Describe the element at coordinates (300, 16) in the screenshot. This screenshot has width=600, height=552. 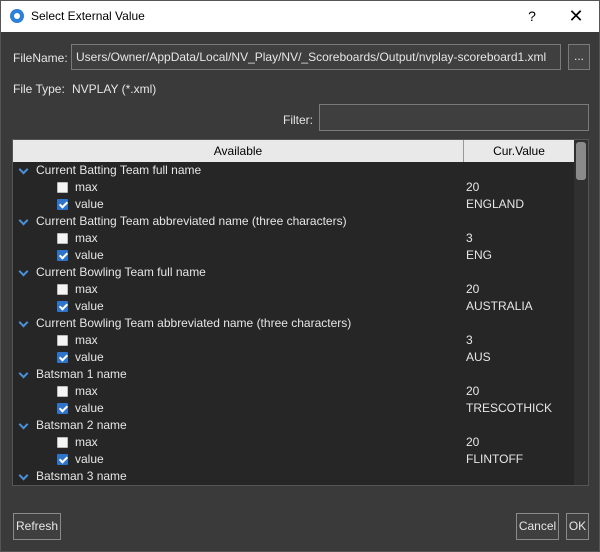
I see `title-bar: Select External Value ? ✕` at that location.